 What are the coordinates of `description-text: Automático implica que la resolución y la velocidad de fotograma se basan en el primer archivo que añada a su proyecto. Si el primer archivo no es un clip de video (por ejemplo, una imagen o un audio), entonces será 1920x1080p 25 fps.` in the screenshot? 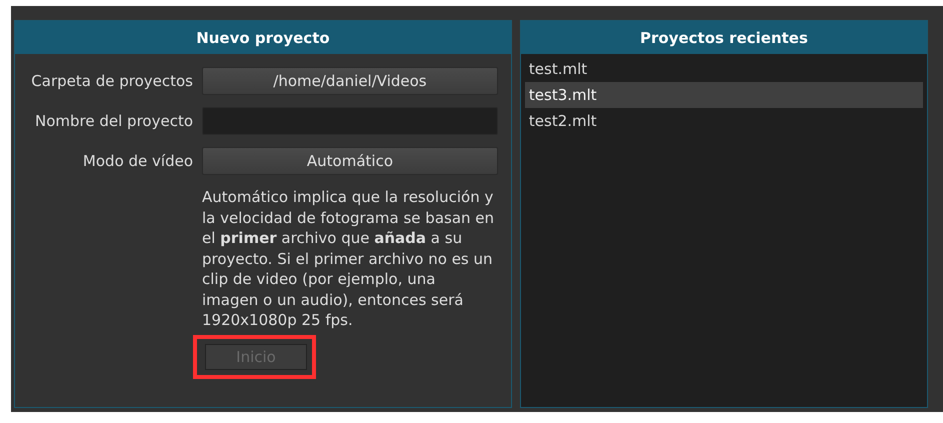 It's located at (349, 258).